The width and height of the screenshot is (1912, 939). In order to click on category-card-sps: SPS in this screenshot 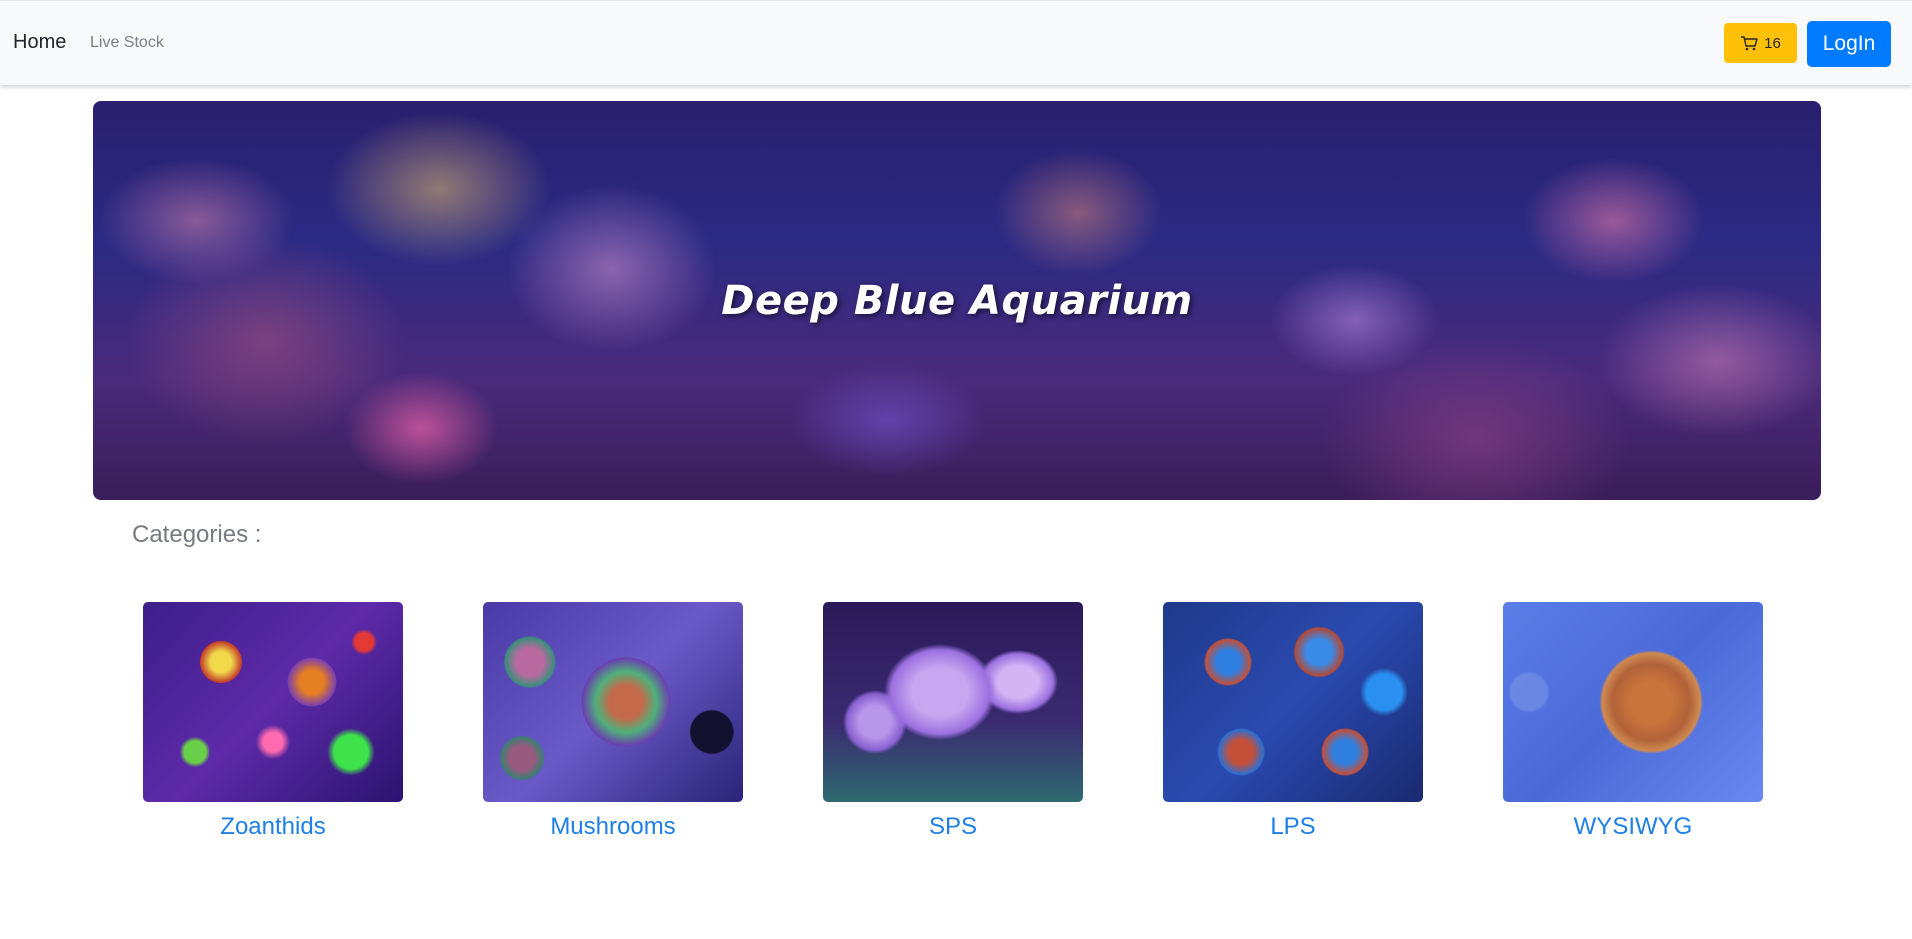, I will do `click(953, 721)`.